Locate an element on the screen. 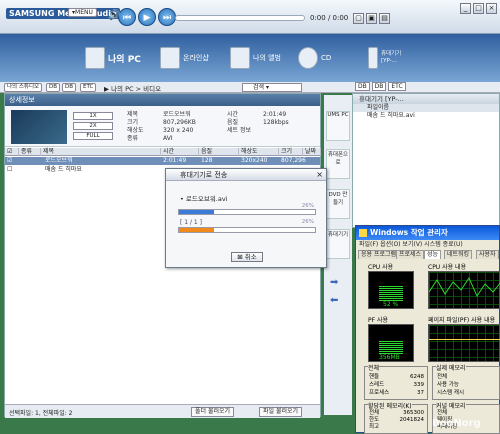  detail-keys: 제목 크기 해상도 종류 is located at coordinates (135, 126).